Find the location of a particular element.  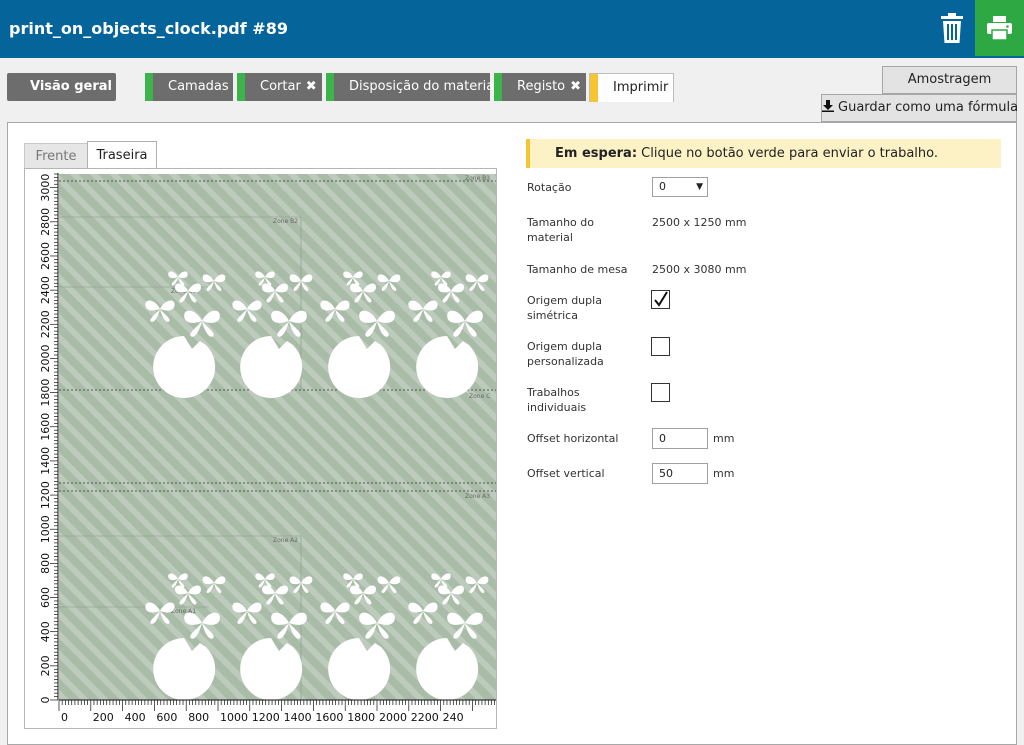

table-size-value: 2500 x 3080 mm is located at coordinates (699, 269).